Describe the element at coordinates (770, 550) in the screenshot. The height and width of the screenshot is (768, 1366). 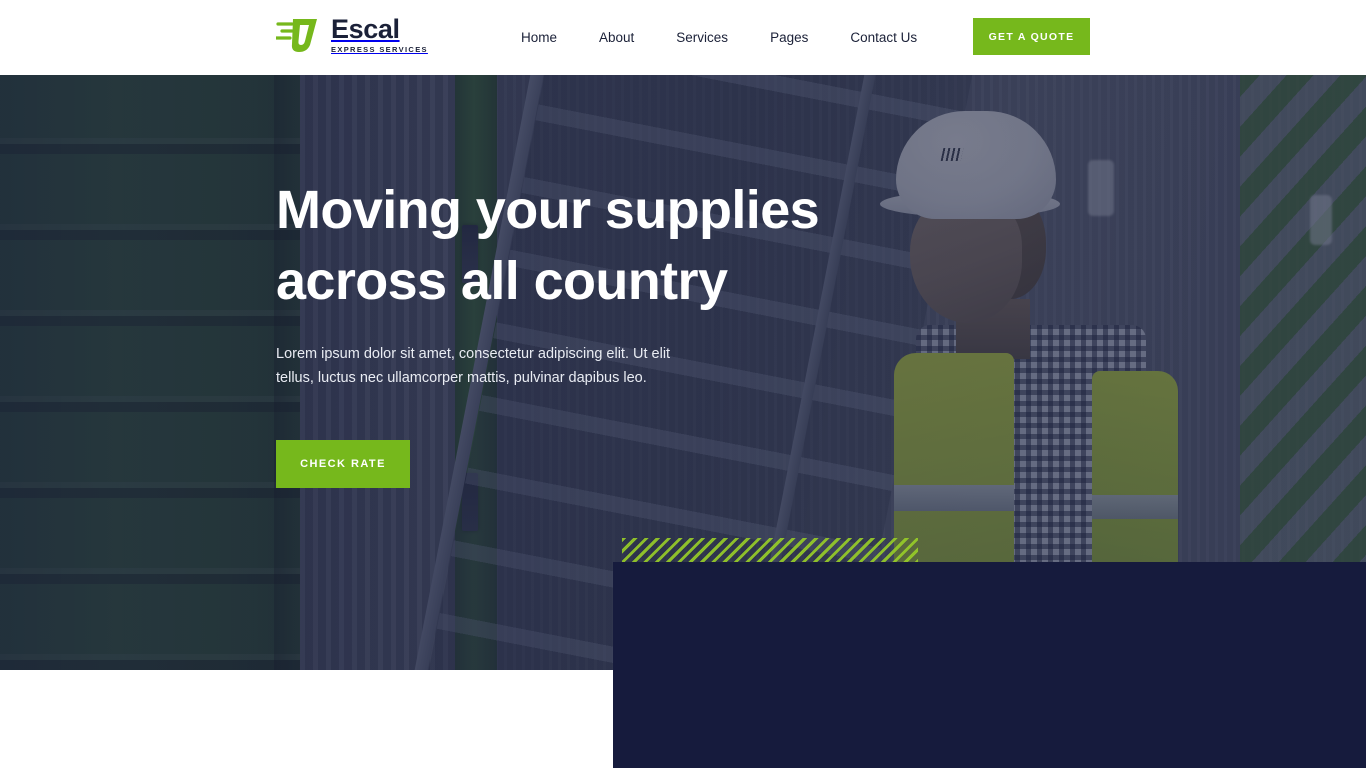
I see `diagonal-hatch-accent` at that location.